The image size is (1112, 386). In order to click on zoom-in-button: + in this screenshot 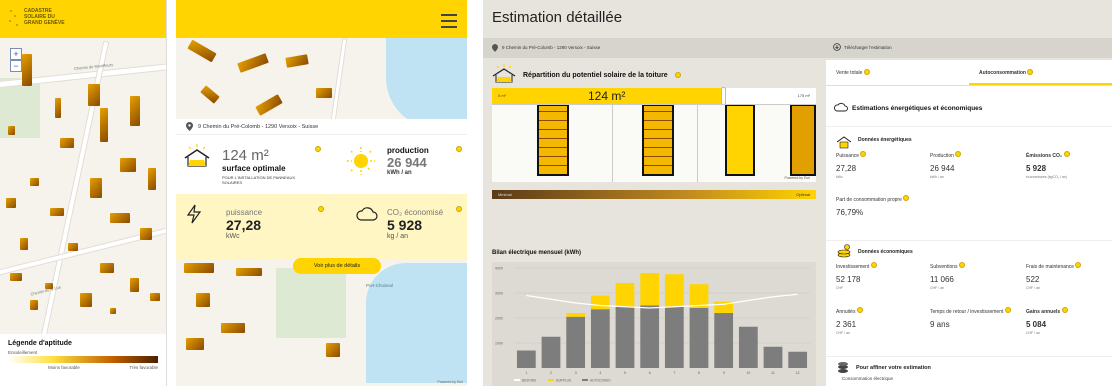, I will do `click(16, 54)`.